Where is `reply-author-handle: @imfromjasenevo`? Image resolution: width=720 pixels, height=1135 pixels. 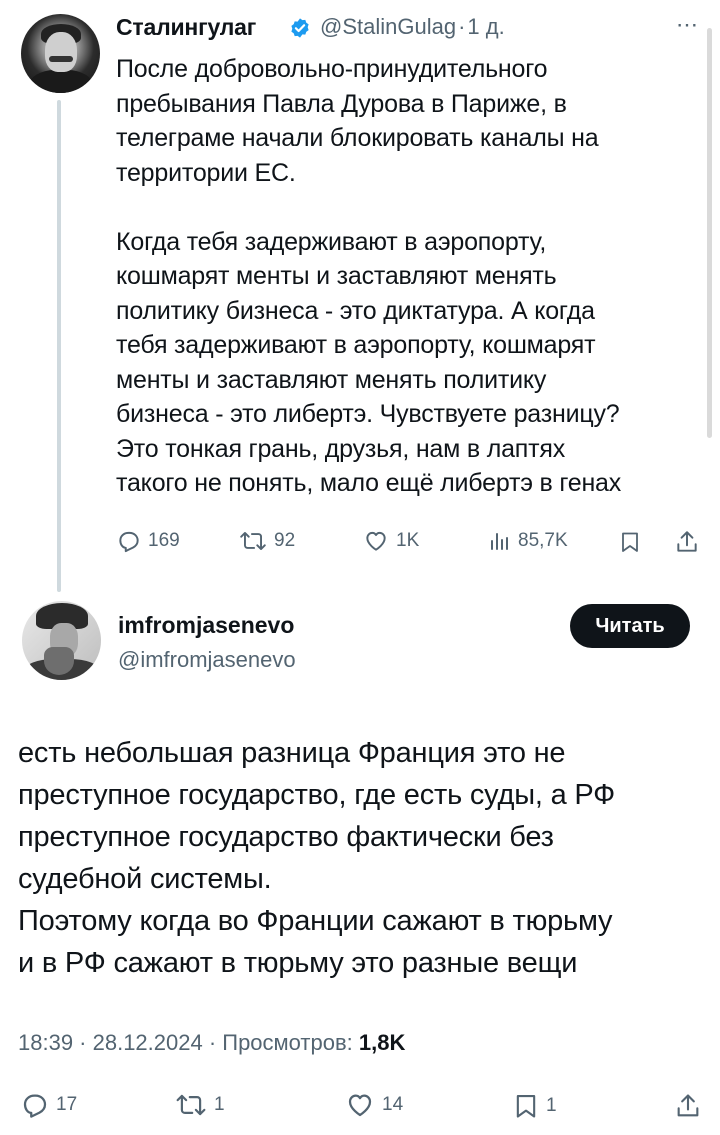
reply-author-handle: @imfromjasenevo is located at coordinates (207, 660).